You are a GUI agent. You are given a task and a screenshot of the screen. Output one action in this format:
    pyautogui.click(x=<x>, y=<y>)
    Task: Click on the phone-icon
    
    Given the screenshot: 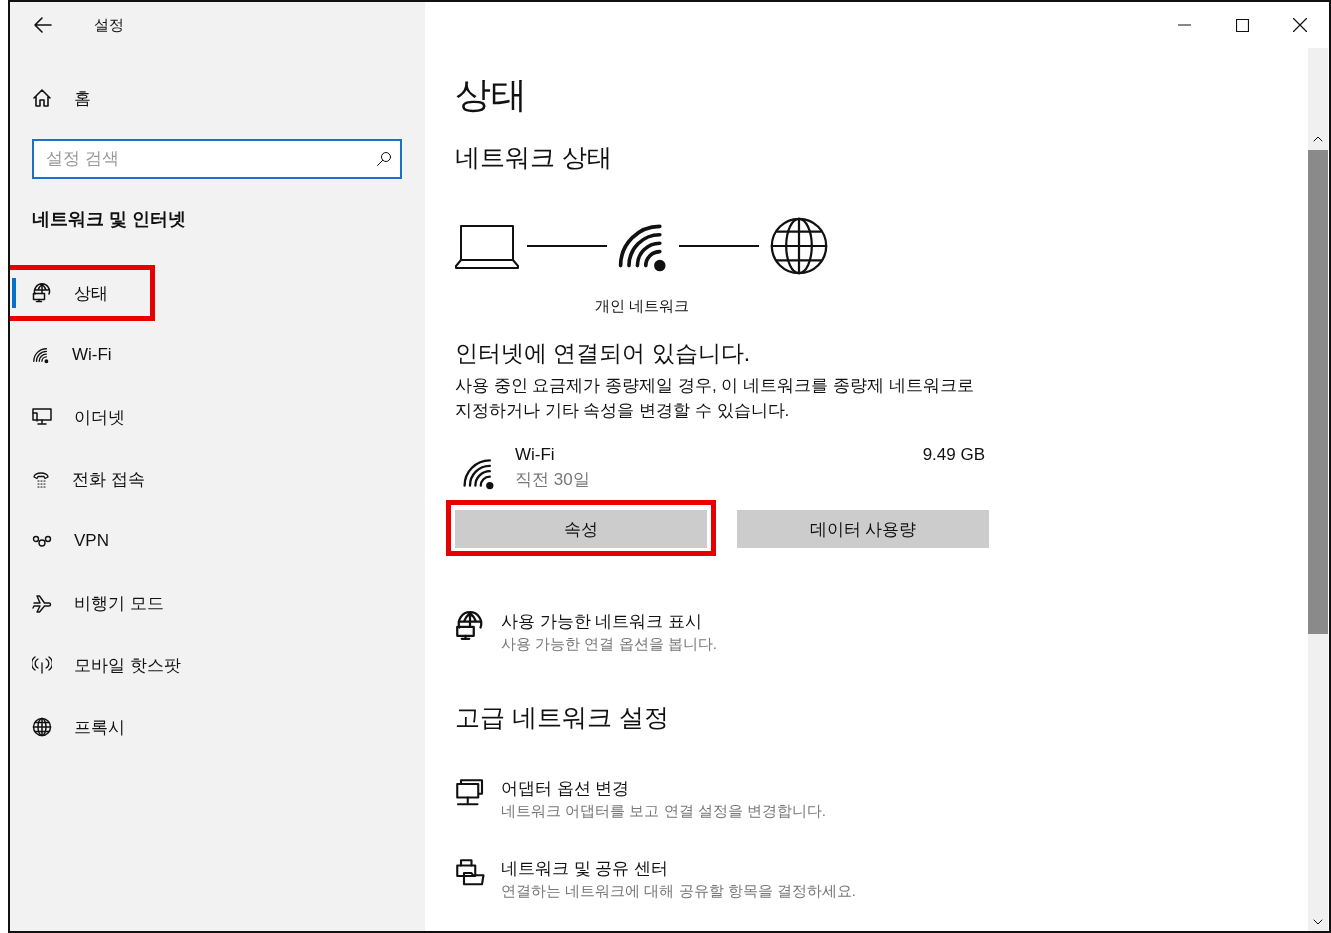 What is the action you would take?
    pyautogui.click(x=41, y=479)
    